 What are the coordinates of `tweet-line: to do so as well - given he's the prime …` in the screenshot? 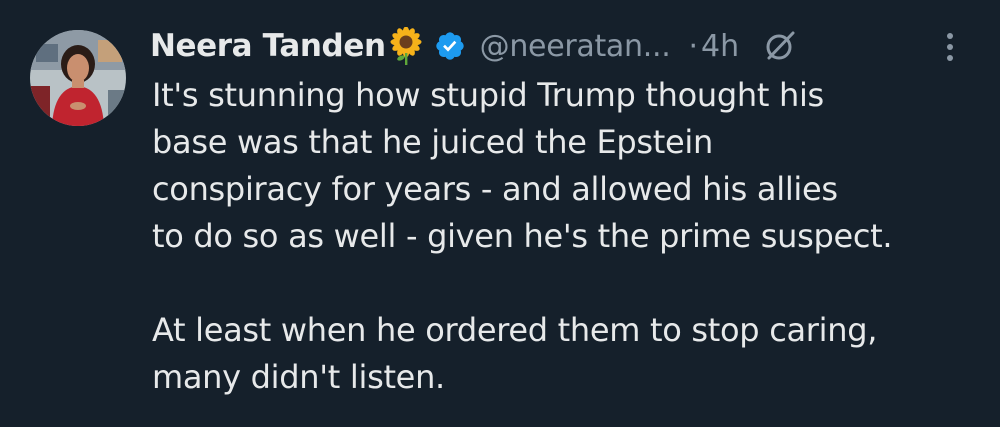 It's located at (522, 236).